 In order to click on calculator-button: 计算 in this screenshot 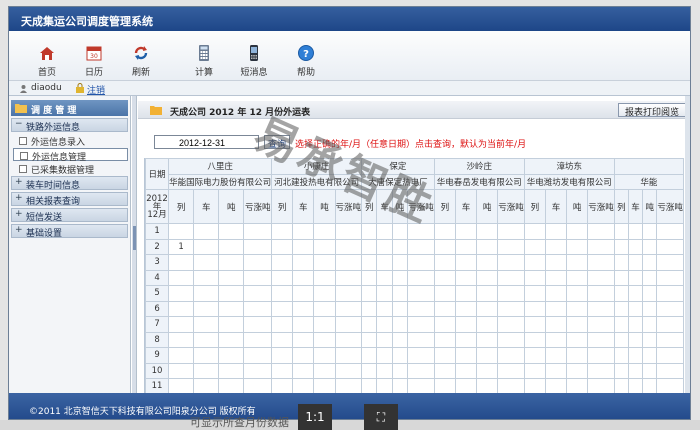, I will do `click(204, 61)`.